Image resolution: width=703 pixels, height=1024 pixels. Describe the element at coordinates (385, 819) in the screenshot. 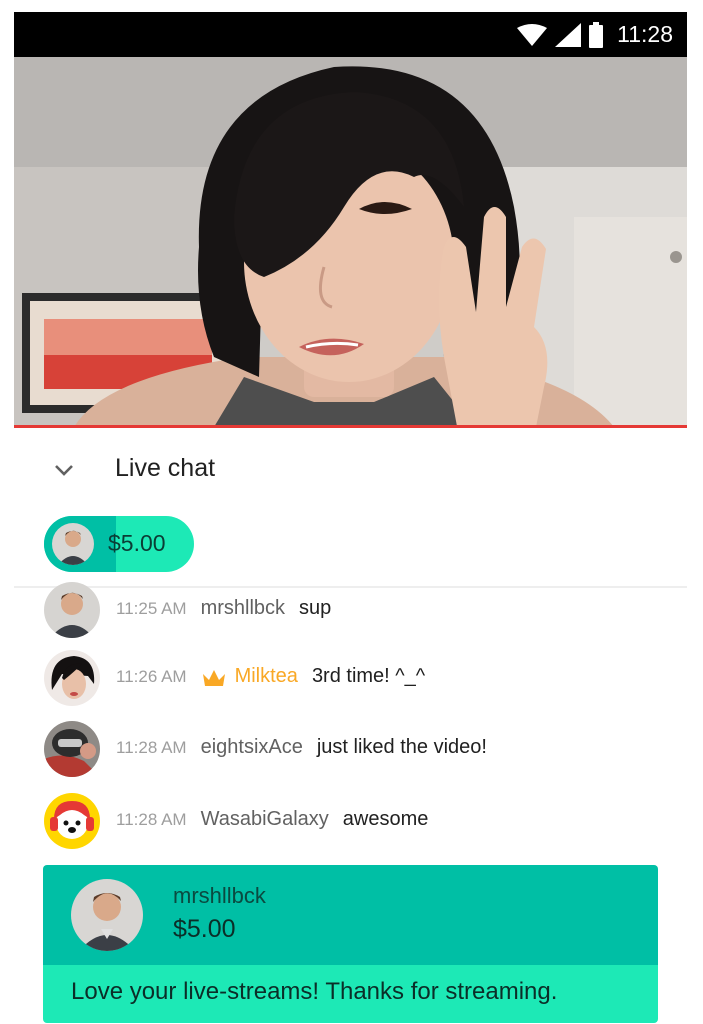

I see `message-text: awesome` at that location.